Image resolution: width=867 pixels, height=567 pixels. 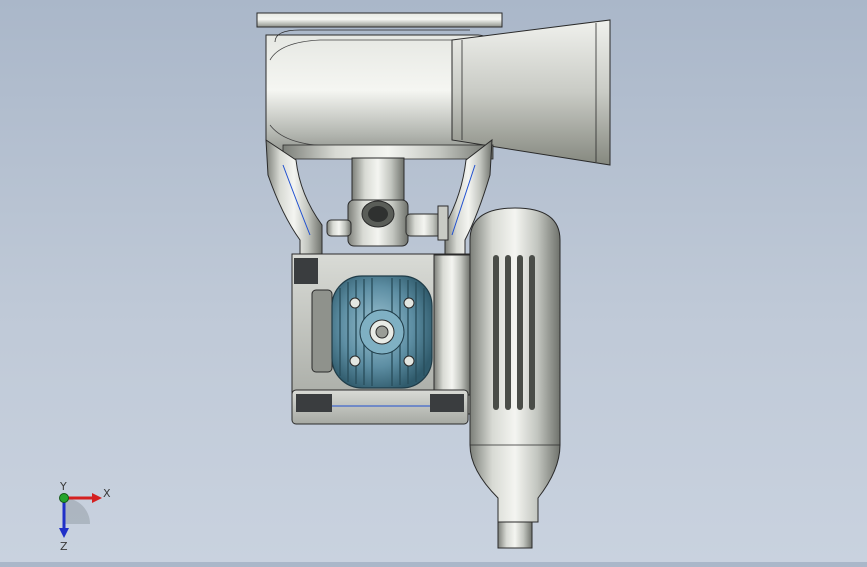 What do you see at coordinates (97, 498) in the screenshot?
I see `axis-x-arrow` at bounding box center [97, 498].